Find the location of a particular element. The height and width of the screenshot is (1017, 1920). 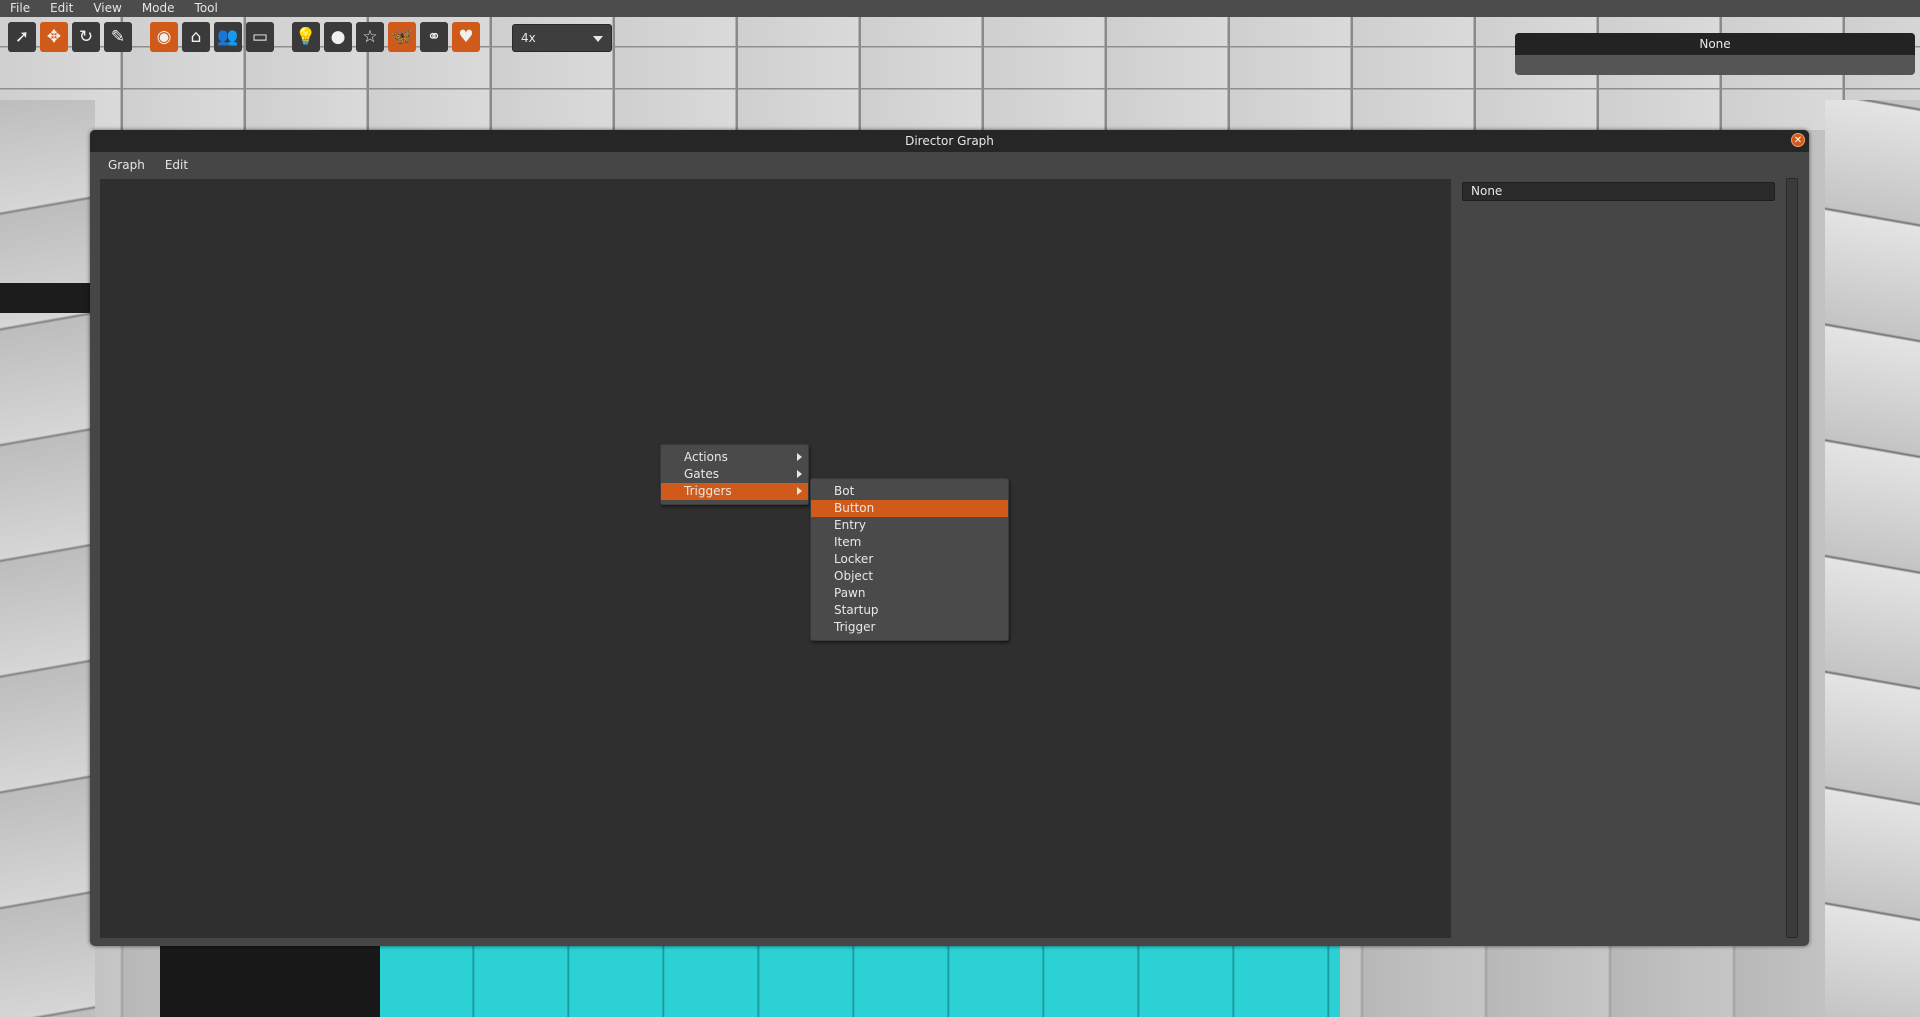

context-item-label: Gates is located at coordinates (701, 474).